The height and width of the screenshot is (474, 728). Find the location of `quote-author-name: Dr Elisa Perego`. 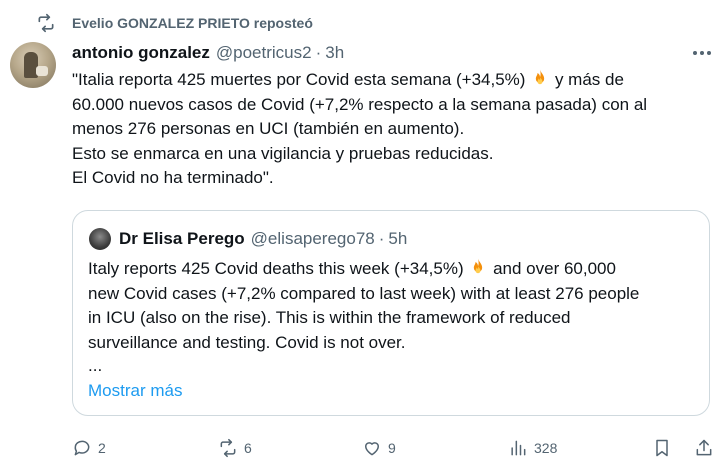

quote-author-name: Dr Elisa Perego is located at coordinates (182, 238).